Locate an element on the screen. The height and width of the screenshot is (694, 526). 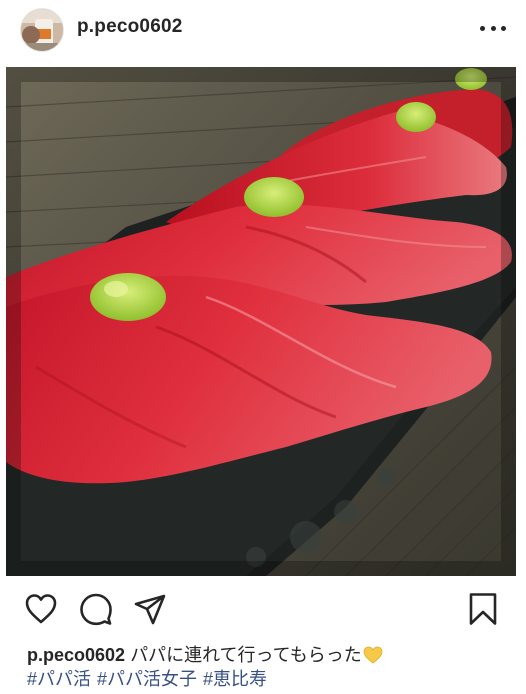
heart-icon is located at coordinates (41, 609).